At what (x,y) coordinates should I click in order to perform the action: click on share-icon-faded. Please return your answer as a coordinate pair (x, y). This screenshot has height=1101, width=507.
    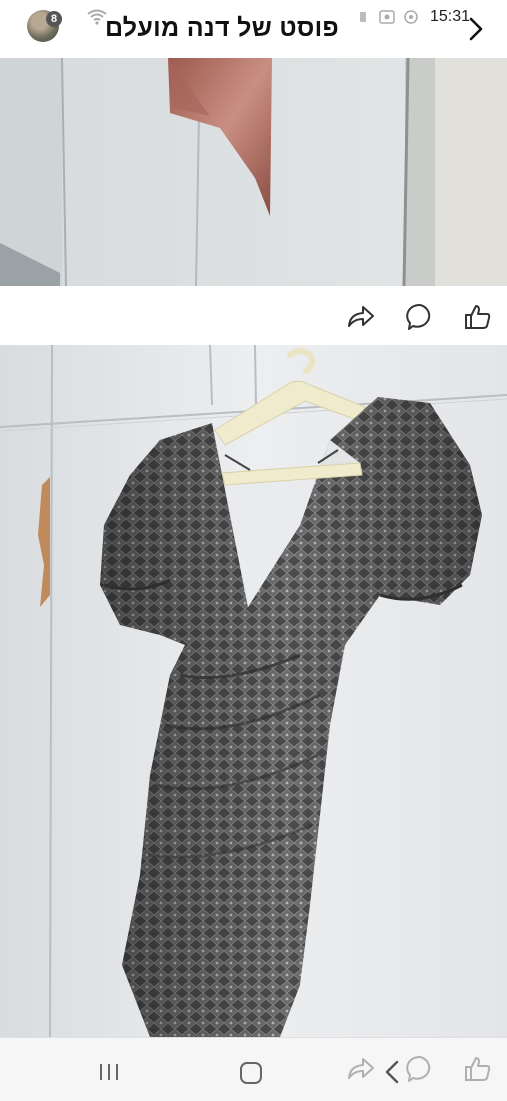
    Looking at the image, I should click on (361, 1069).